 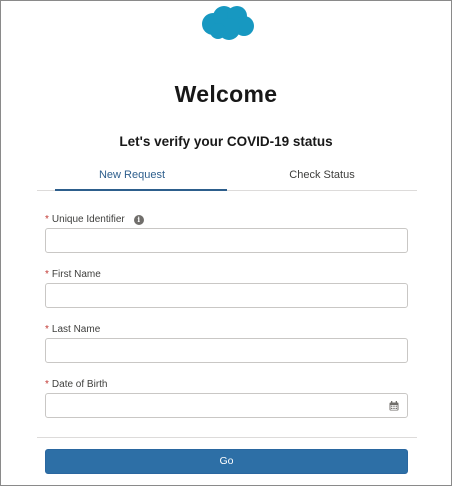 I want to click on last-name-label: Last Name, so click(x=76, y=329).